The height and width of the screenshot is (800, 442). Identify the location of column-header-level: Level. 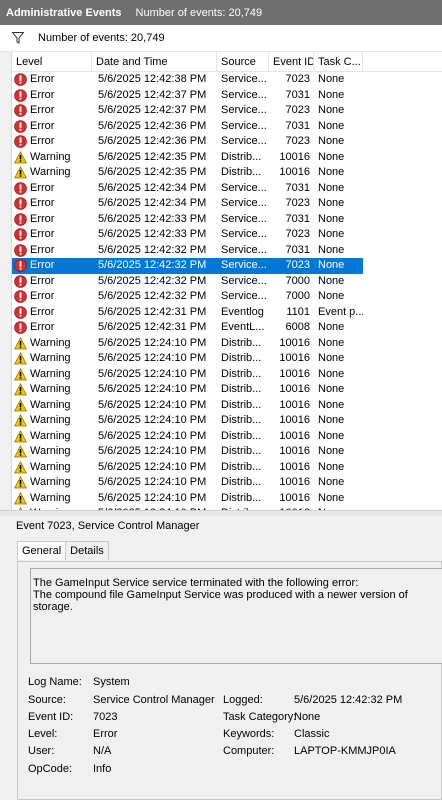
(52, 62).